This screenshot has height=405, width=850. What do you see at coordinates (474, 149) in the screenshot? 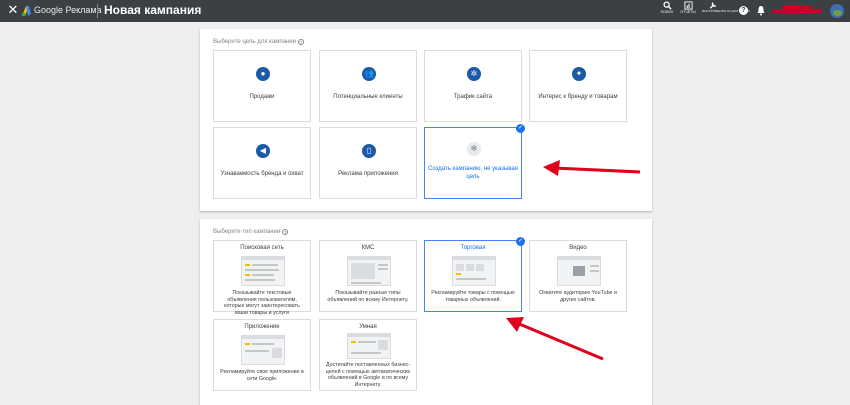
I see `gear-icon: ✻` at bounding box center [474, 149].